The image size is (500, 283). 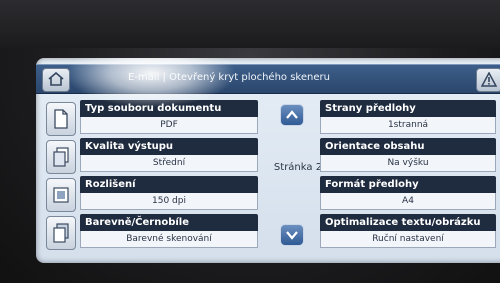 What do you see at coordinates (169, 146) in the screenshot?
I see `option-label: Kvalita výstupu` at bounding box center [169, 146].